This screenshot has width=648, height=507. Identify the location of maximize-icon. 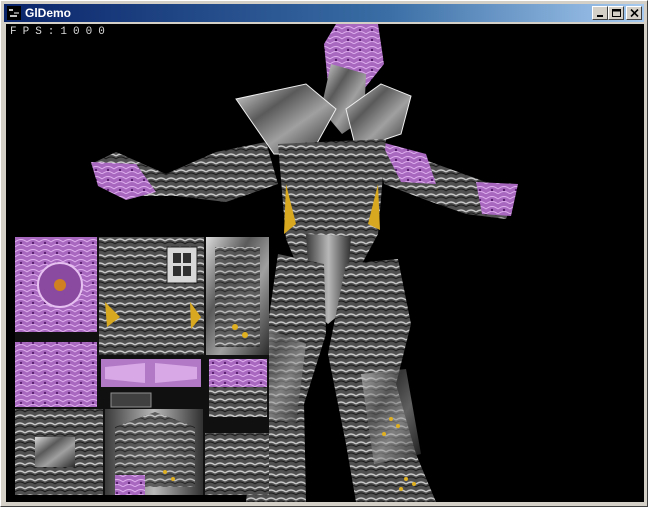
(616, 13).